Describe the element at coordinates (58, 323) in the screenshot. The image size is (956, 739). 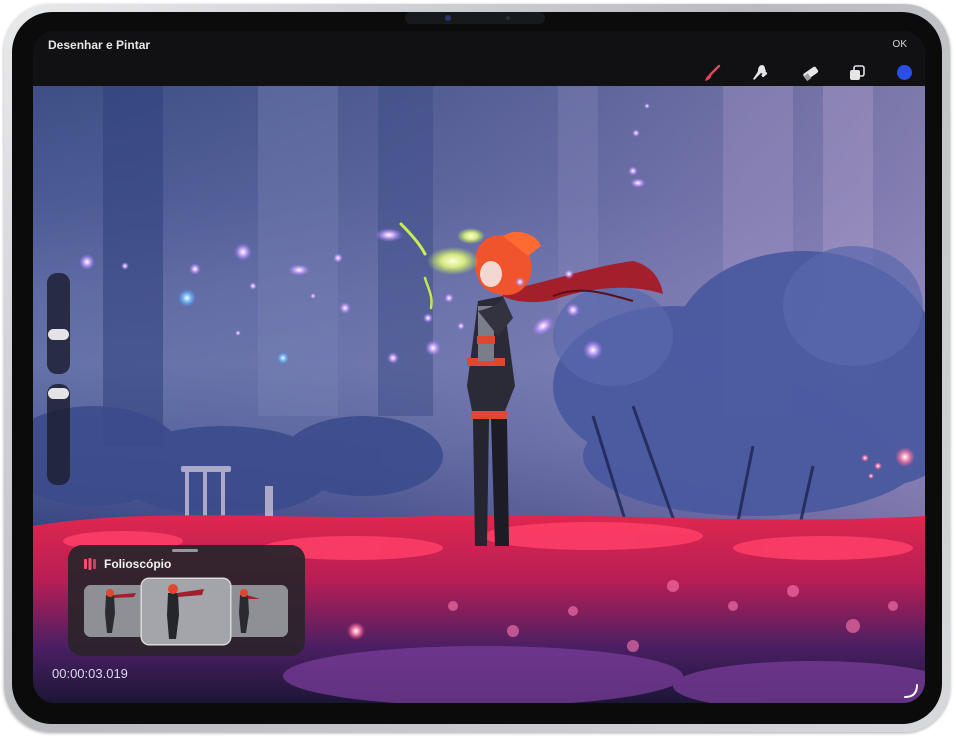
I see `brush-size-slider` at that location.